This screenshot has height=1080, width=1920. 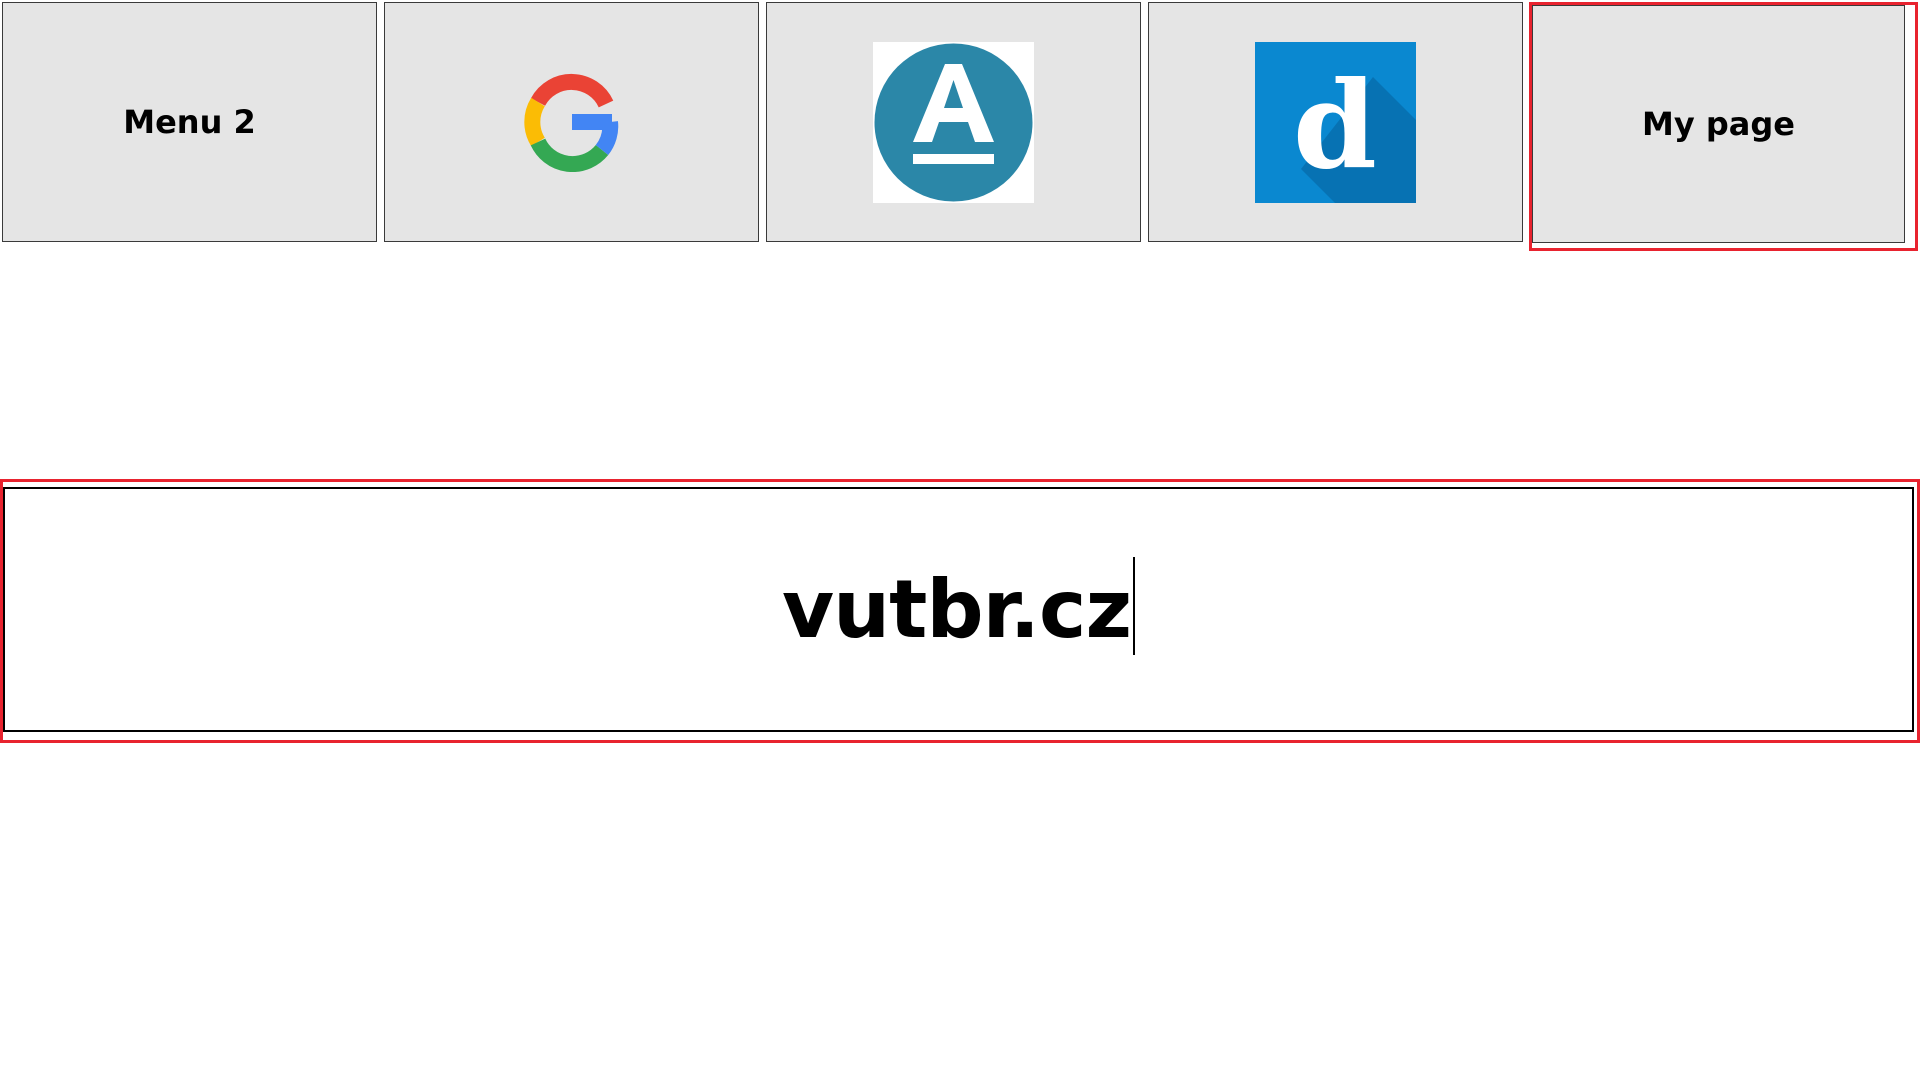 I want to click on letter-d-logo-icon: d, so click(x=1335, y=122).